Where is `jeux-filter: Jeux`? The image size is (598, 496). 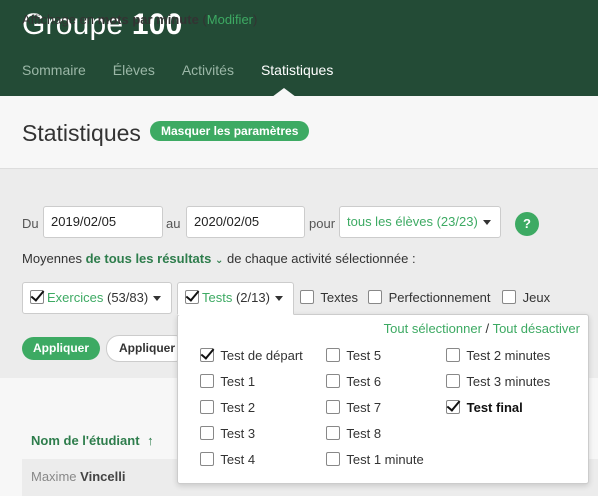 jeux-filter: Jeux is located at coordinates (526, 297).